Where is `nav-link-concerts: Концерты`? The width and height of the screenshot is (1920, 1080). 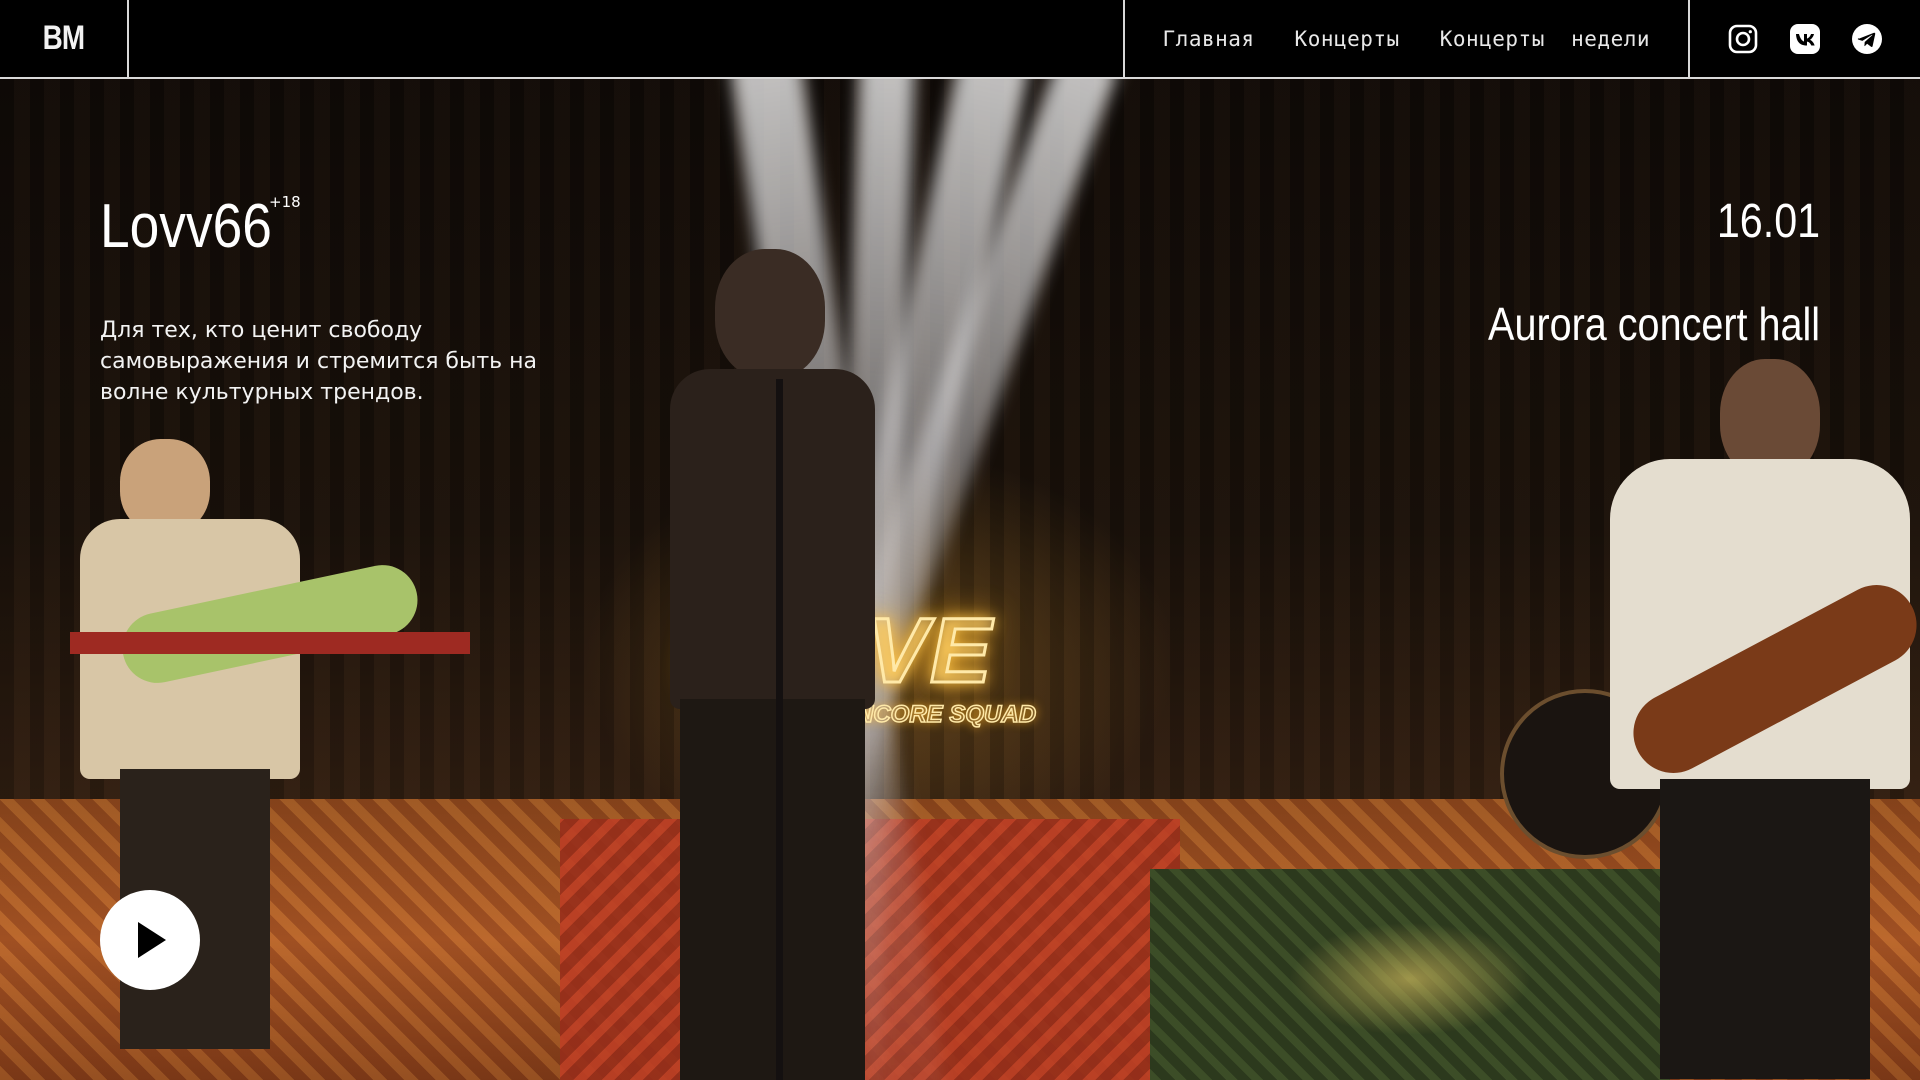
nav-link-concerts: Концерты is located at coordinates (1347, 39).